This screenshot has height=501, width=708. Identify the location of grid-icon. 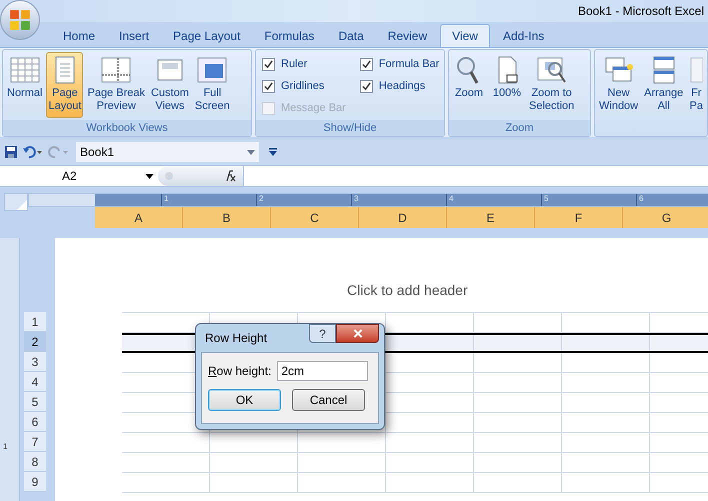
(24, 70).